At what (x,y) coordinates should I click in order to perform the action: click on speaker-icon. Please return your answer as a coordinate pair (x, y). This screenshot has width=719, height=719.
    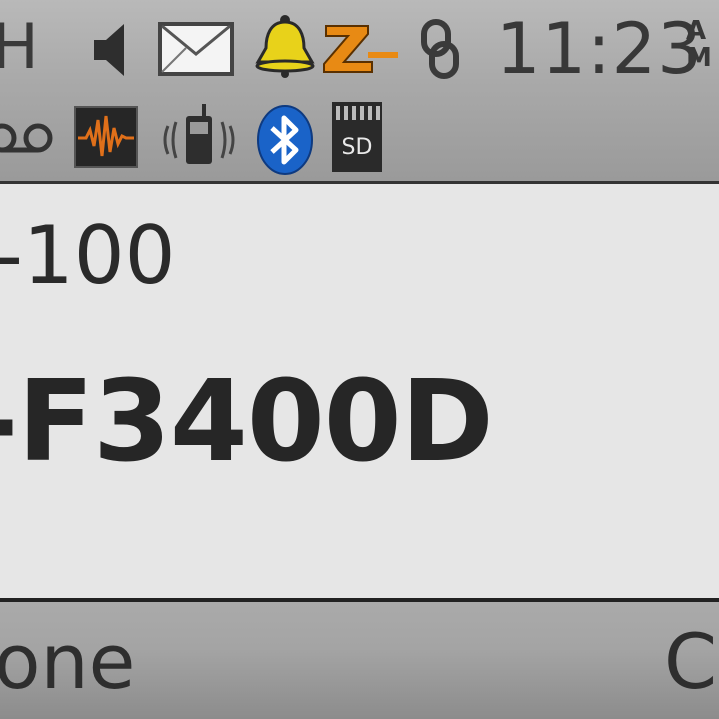
    Looking at the image, I should click on (109, 50).